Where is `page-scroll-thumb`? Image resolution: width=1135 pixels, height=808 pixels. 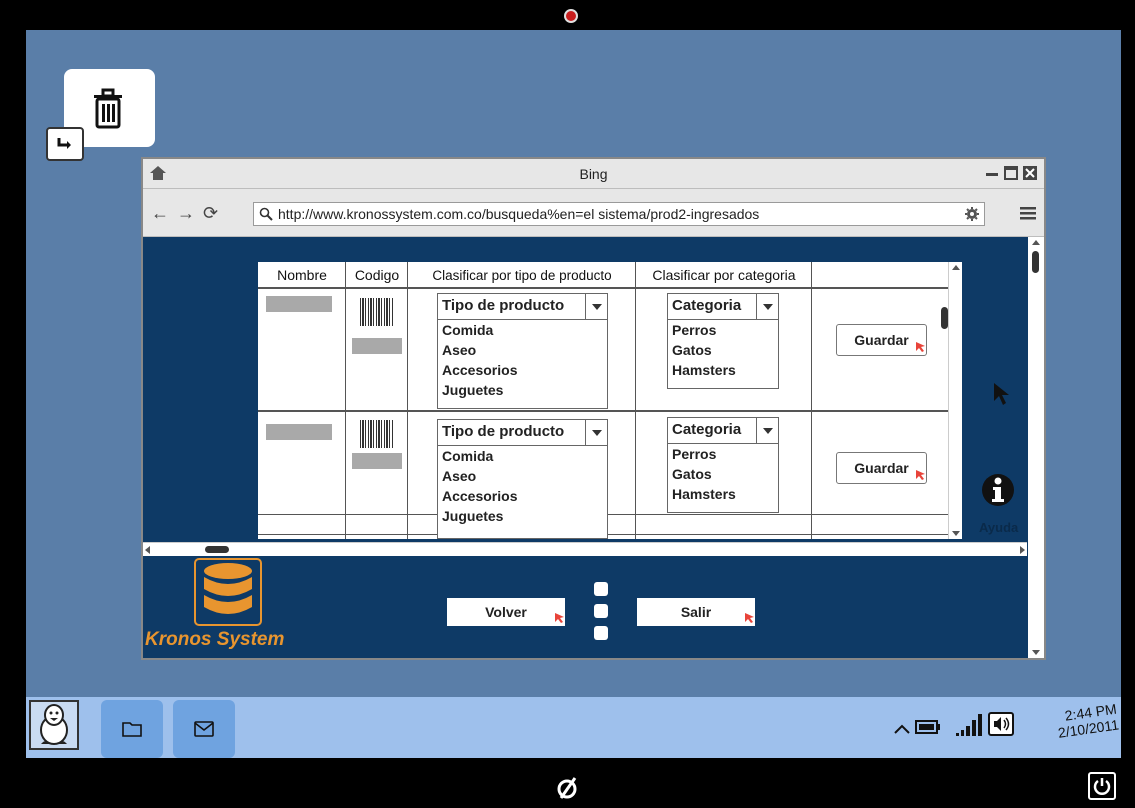
page-scroll-thumb is located at coordinates (1035, 262).